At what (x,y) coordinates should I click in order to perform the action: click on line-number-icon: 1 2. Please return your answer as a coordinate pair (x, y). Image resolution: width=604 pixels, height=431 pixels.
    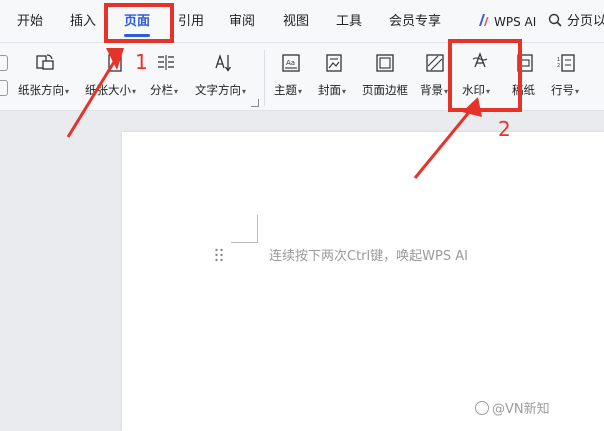
    Looking at the image, I should click on (567, 63).